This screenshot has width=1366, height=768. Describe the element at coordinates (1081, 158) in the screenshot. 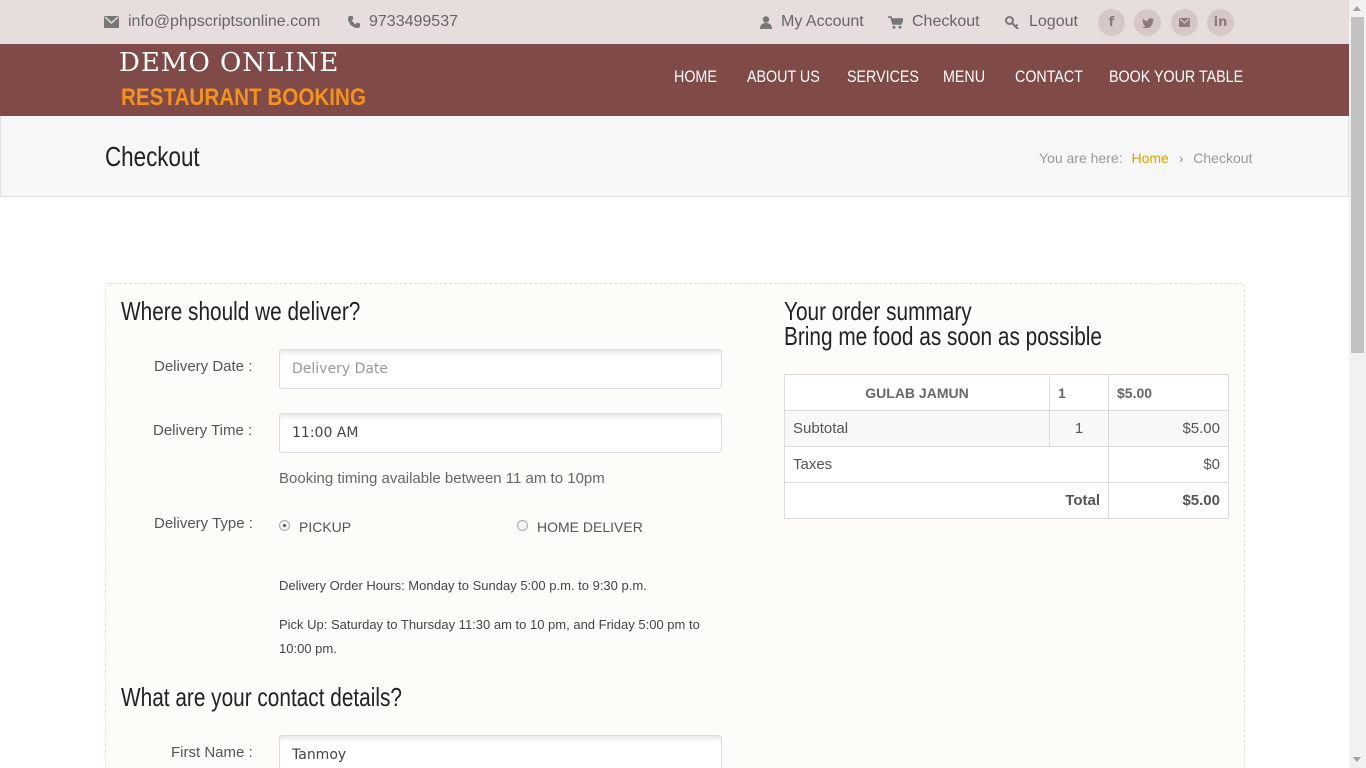

I see `breadcrumb-prefix: You are here:` at that location.